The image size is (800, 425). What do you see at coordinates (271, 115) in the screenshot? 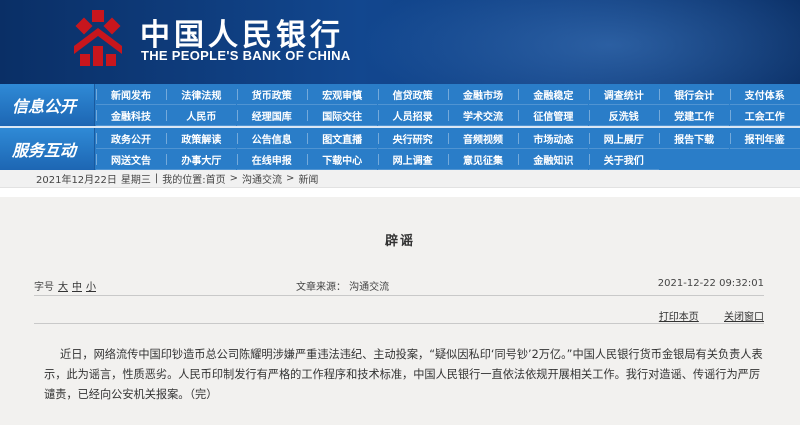
I see `nav-item: 经理国库` at bounding box center [271, 115].